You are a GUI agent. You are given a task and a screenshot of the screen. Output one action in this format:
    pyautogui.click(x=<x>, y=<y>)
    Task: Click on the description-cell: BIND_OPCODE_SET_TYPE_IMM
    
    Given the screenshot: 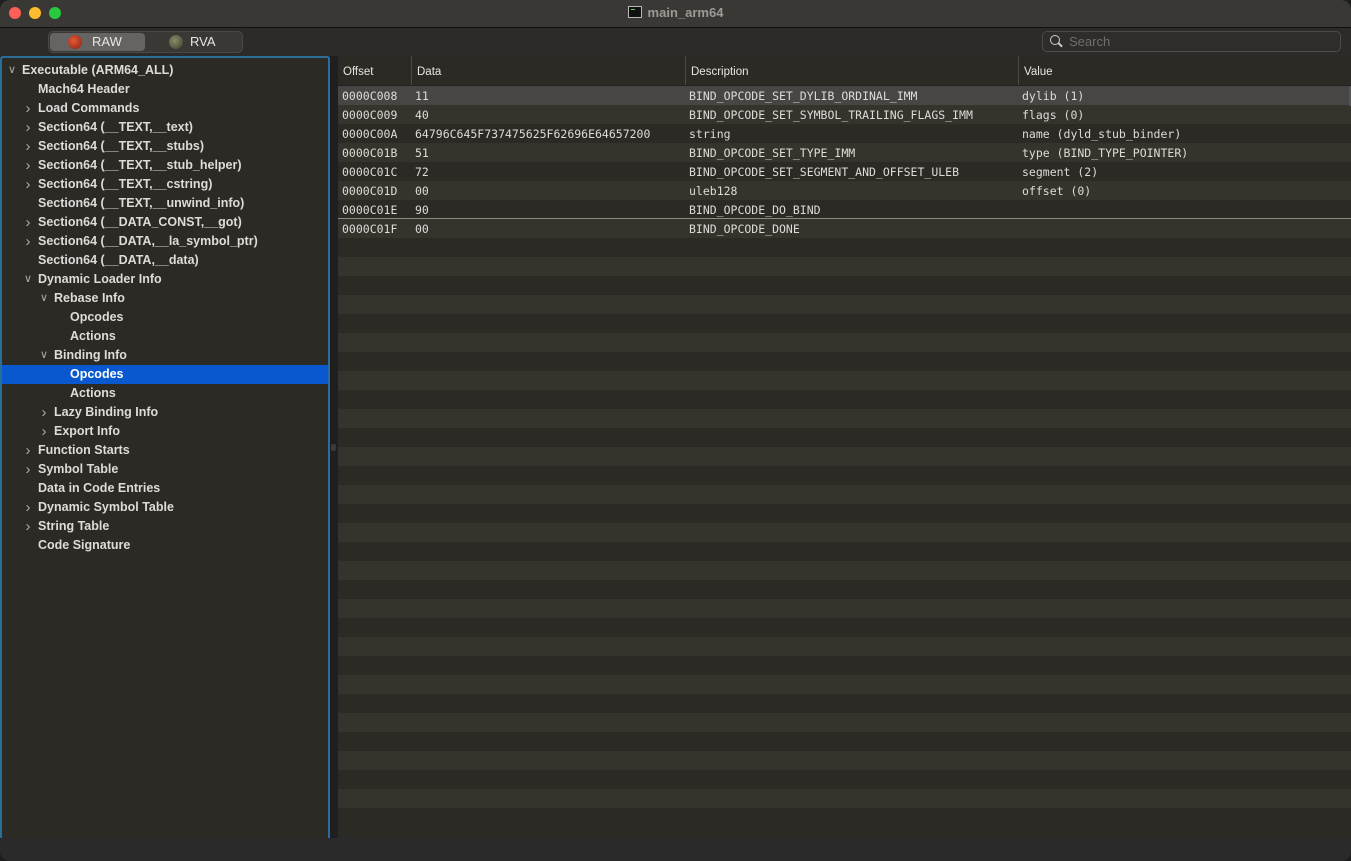 What is the action you would take?
    pyautogui.click(x=772, y=153)
    